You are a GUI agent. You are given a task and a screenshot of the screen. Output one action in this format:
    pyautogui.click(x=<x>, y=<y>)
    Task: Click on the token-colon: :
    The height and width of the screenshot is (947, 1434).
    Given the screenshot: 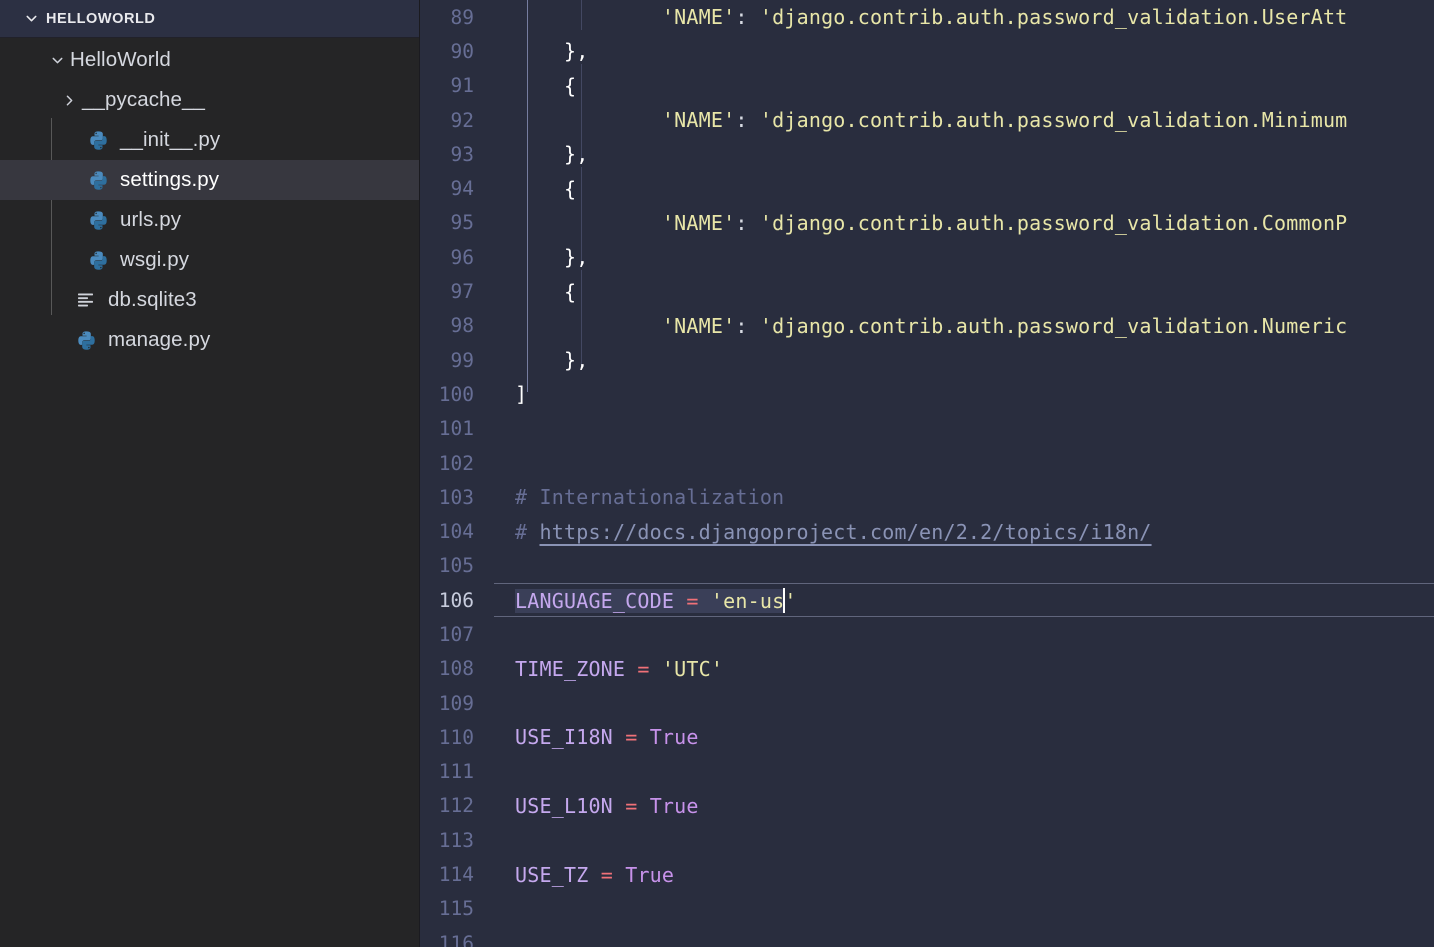 What is the action you would take?
    pyautogui.click(x=741, y=17)
    